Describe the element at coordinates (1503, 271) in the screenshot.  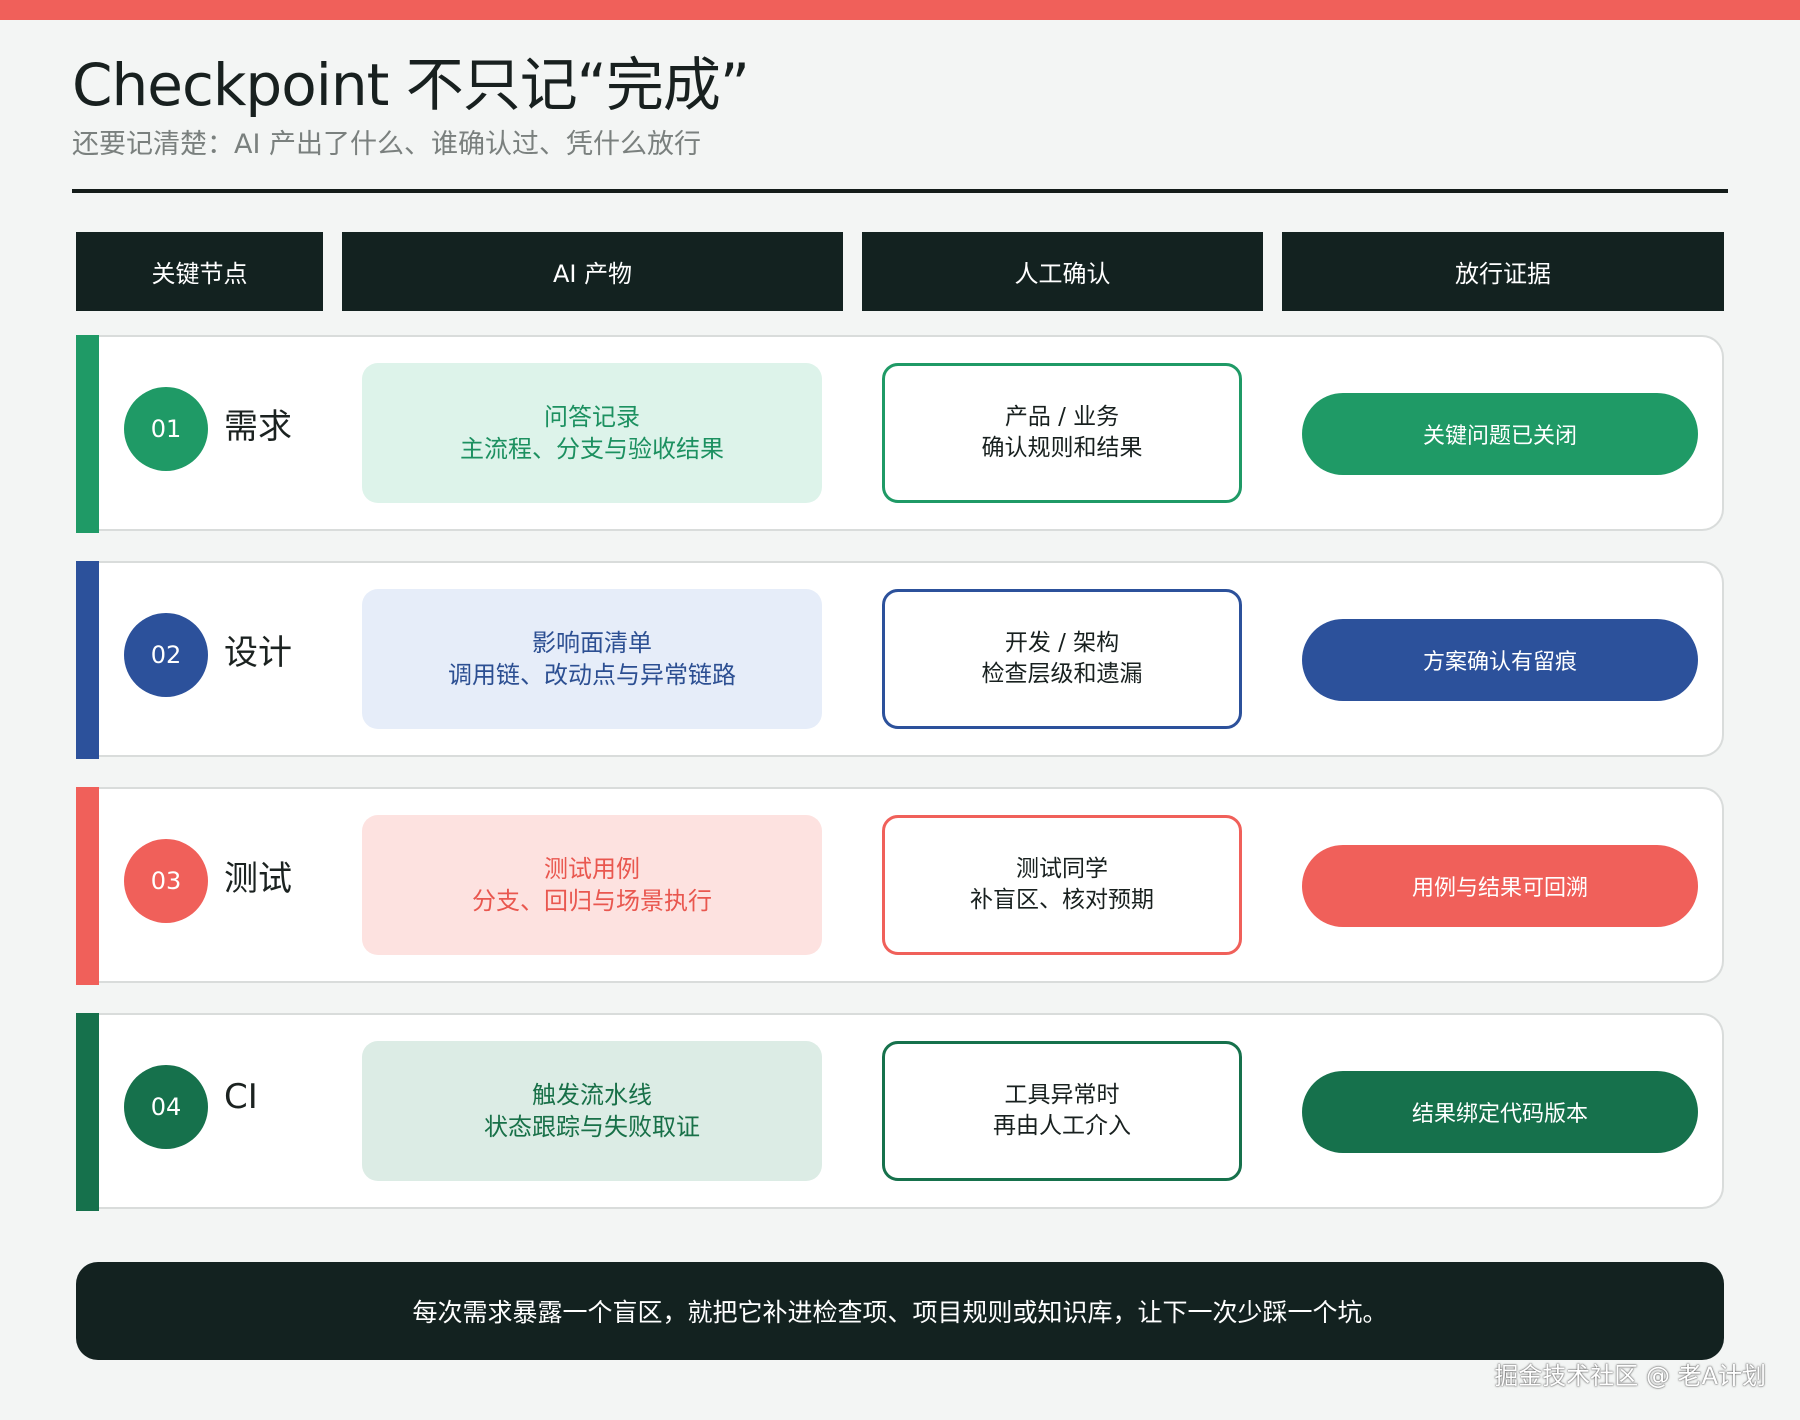
I see `header-release-evidence: 放行证据` at that location.